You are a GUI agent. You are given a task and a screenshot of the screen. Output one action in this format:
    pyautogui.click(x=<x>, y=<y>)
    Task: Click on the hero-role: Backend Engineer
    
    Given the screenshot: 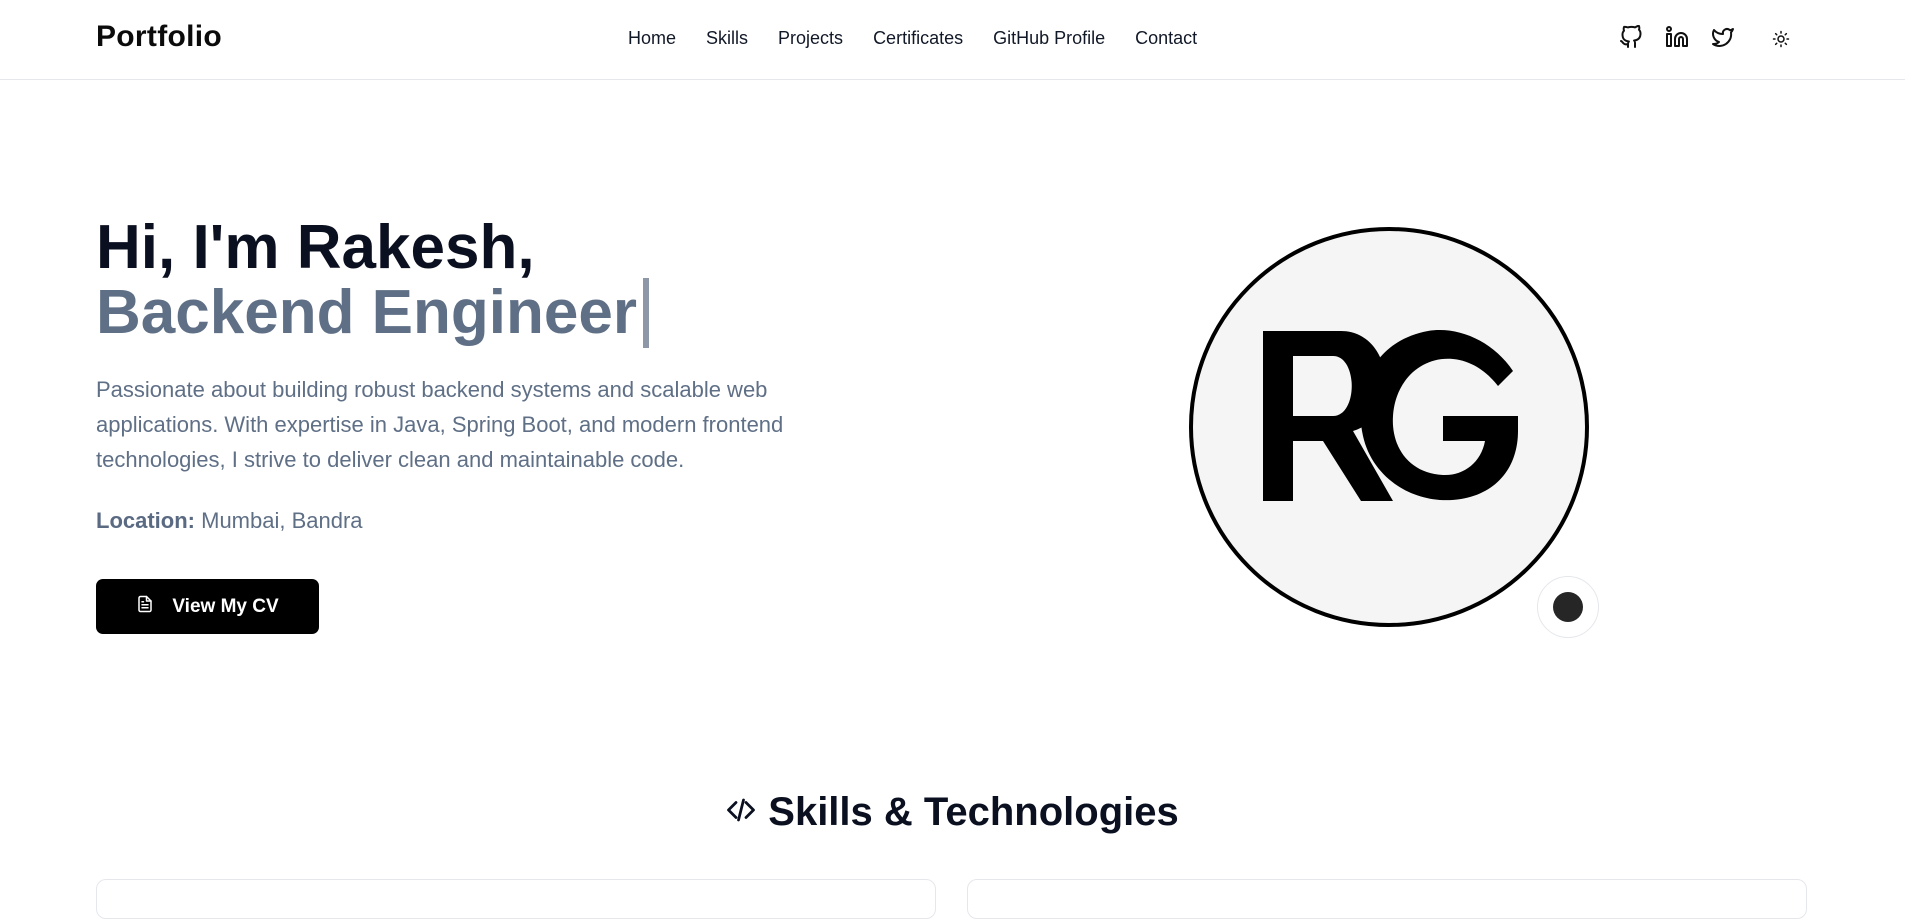 What is the action you would take?
    pyautogui.click(x=372, y=313)
    